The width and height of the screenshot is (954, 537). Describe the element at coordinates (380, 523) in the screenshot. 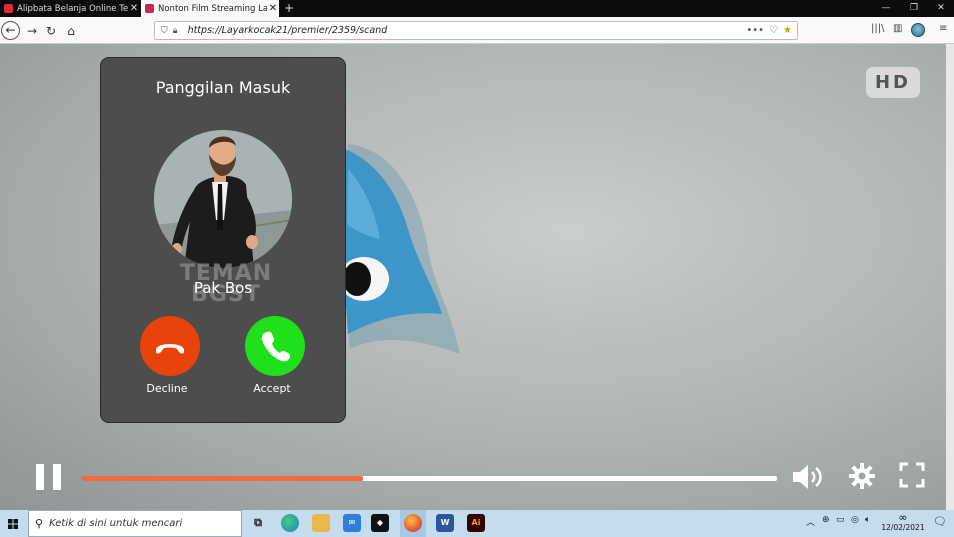

I see `unity-icon: ◆` at that location.